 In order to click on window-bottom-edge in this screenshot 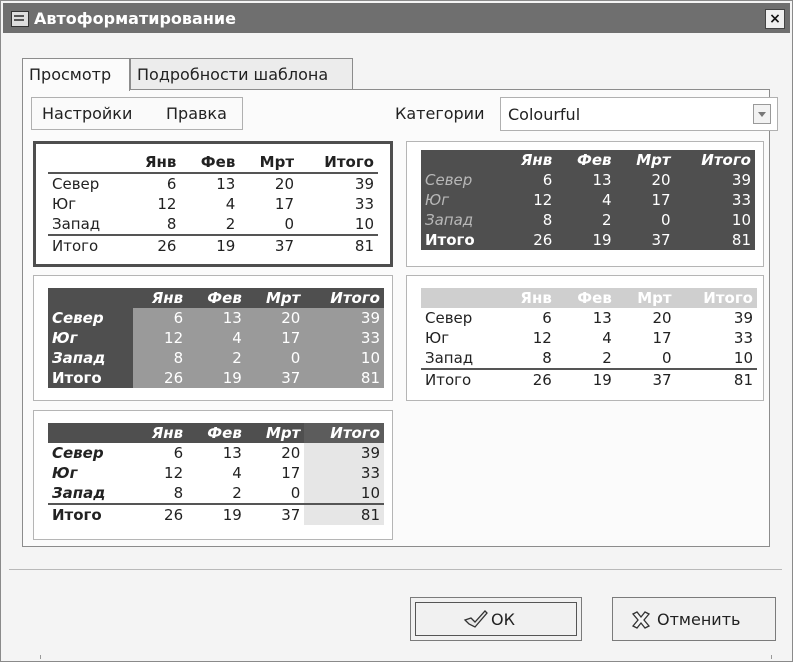, I will do `click(406, 657)`.